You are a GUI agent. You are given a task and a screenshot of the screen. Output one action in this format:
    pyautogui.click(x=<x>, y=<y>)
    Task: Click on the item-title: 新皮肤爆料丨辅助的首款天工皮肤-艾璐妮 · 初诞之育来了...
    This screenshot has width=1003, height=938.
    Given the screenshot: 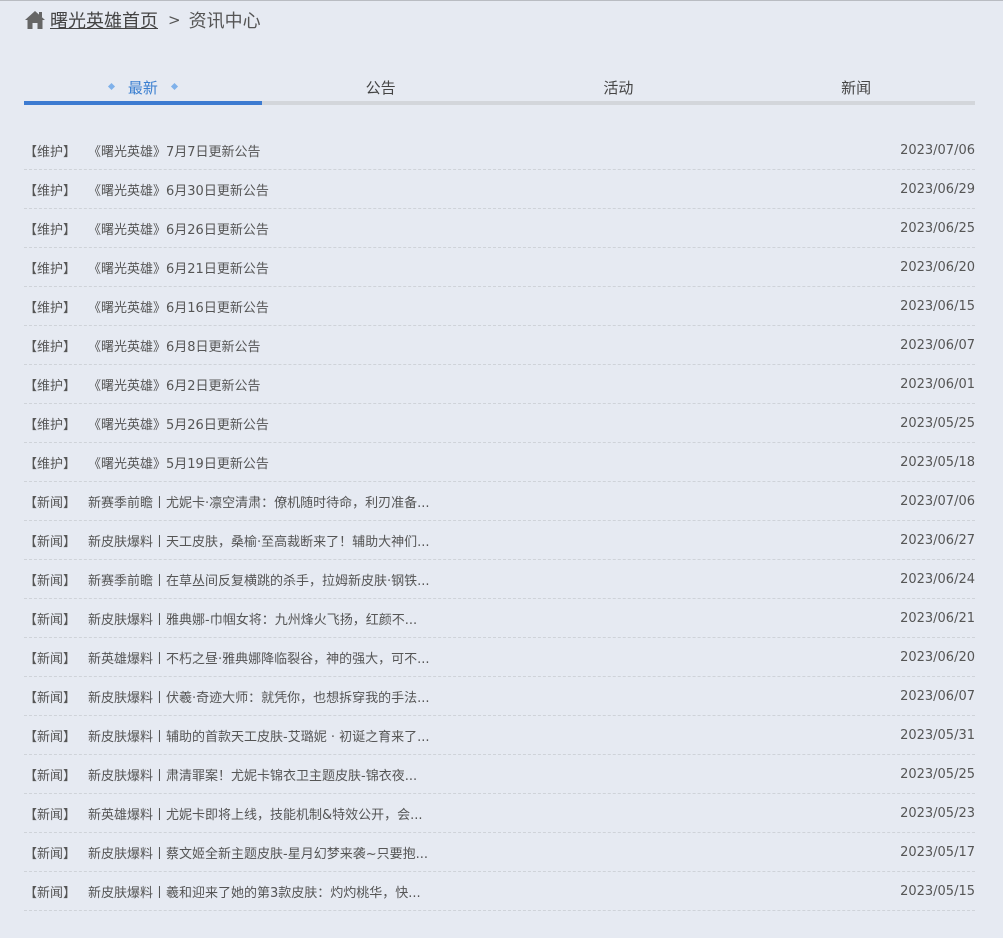 What is the action you would take?
    pyautogui.click(x=486, y=735)
    